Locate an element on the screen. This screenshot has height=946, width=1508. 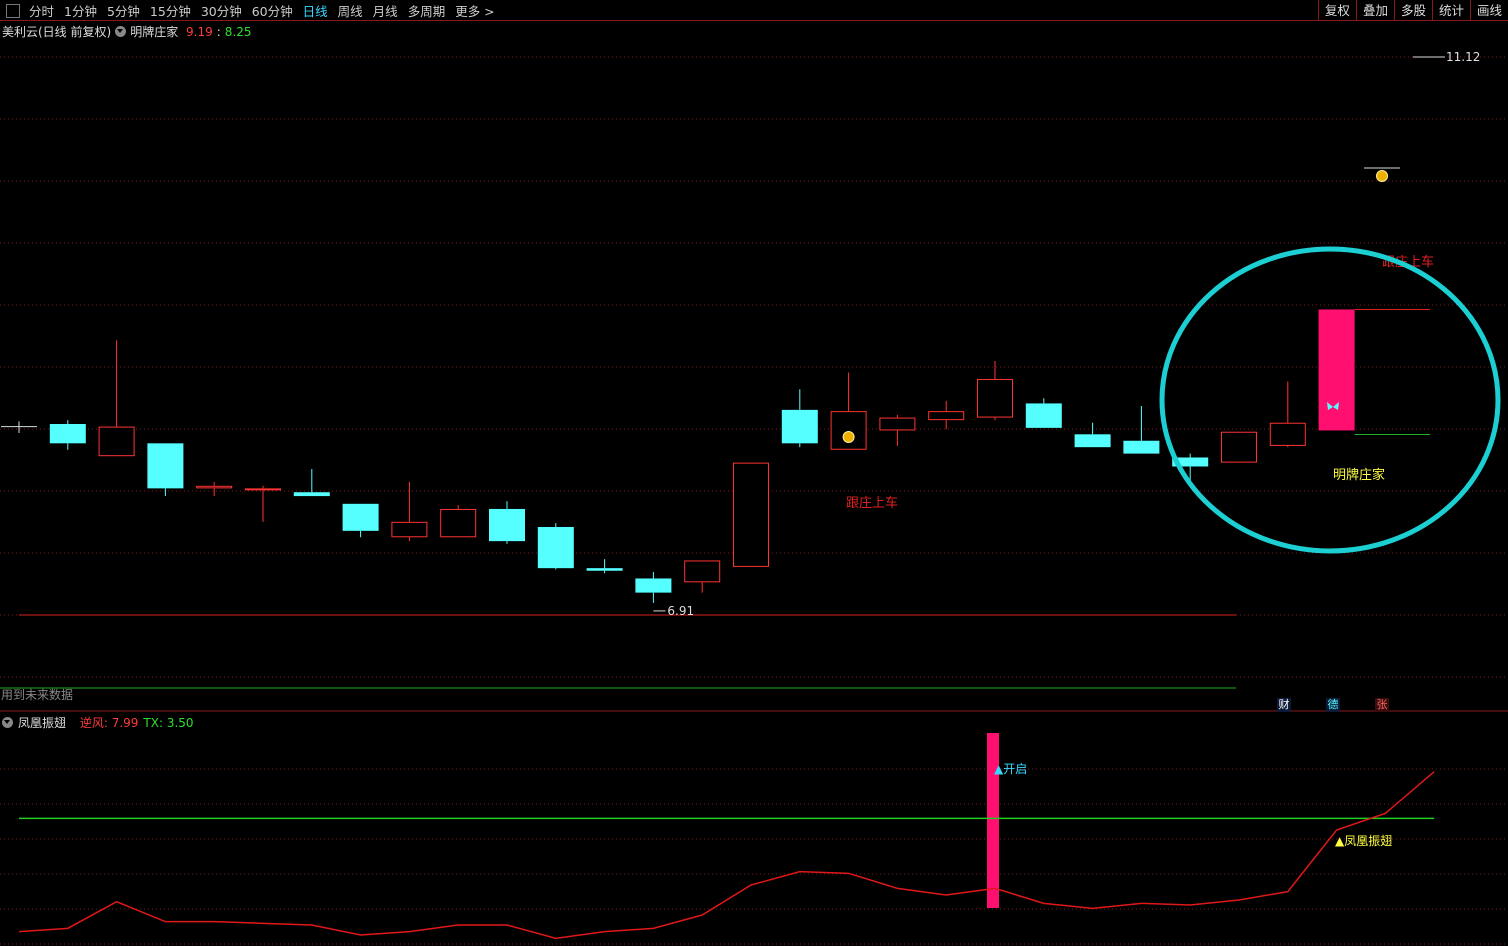
banker-label: 明牌庄家 is located at coordinates (1359, 475).